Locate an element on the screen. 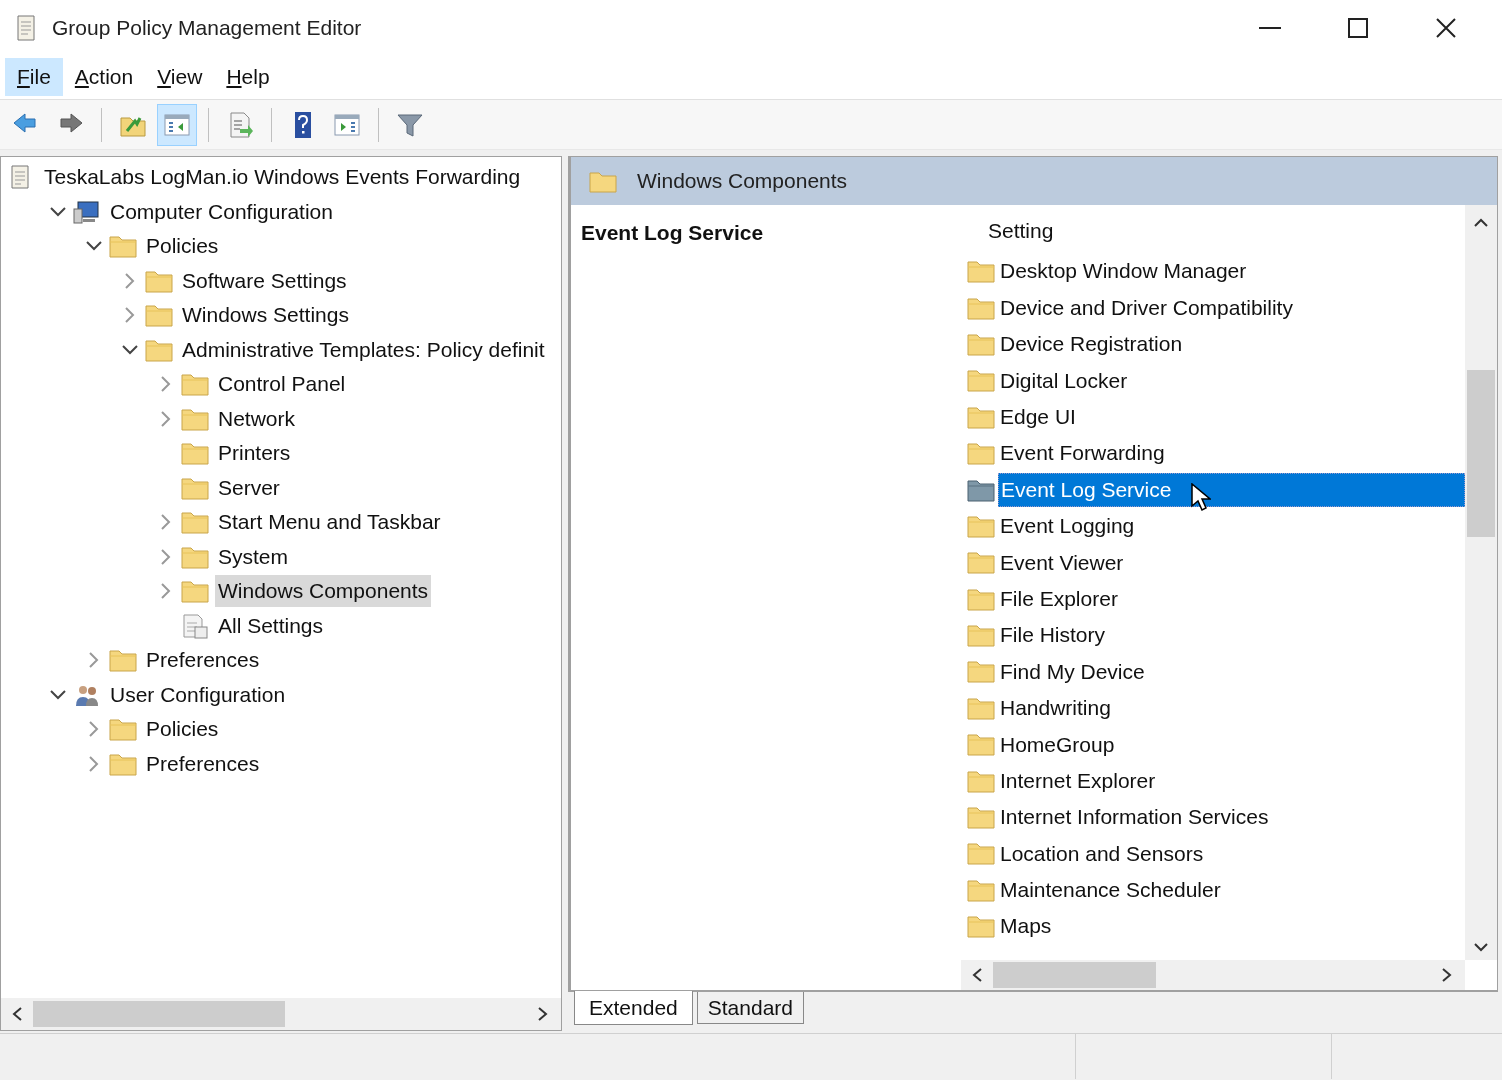 The image size is (1502, 1080). minimize-icon is located at coordinates (1270, 27).